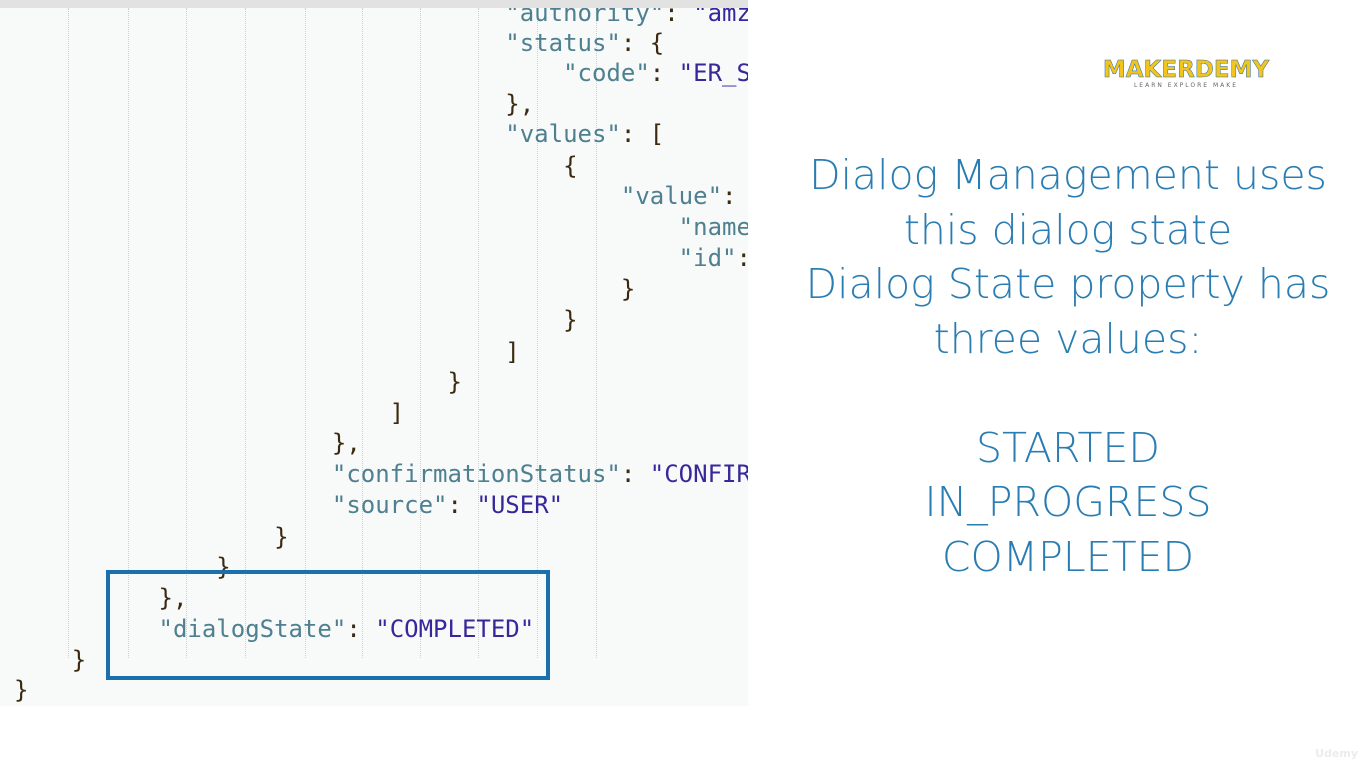 Image resolution: width=1366 pixels, height=768 pixels. I want to click on code-line: "status": {, so click(339, 43).